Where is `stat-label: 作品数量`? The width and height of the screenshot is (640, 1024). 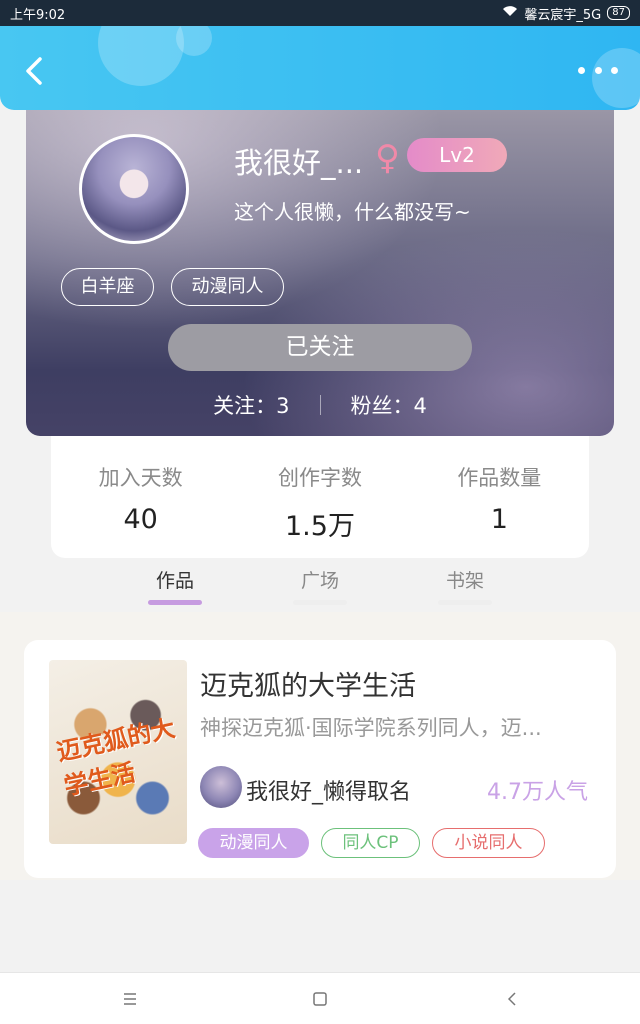 stat-label: 作品数量 is located at coordinates (499, 478).